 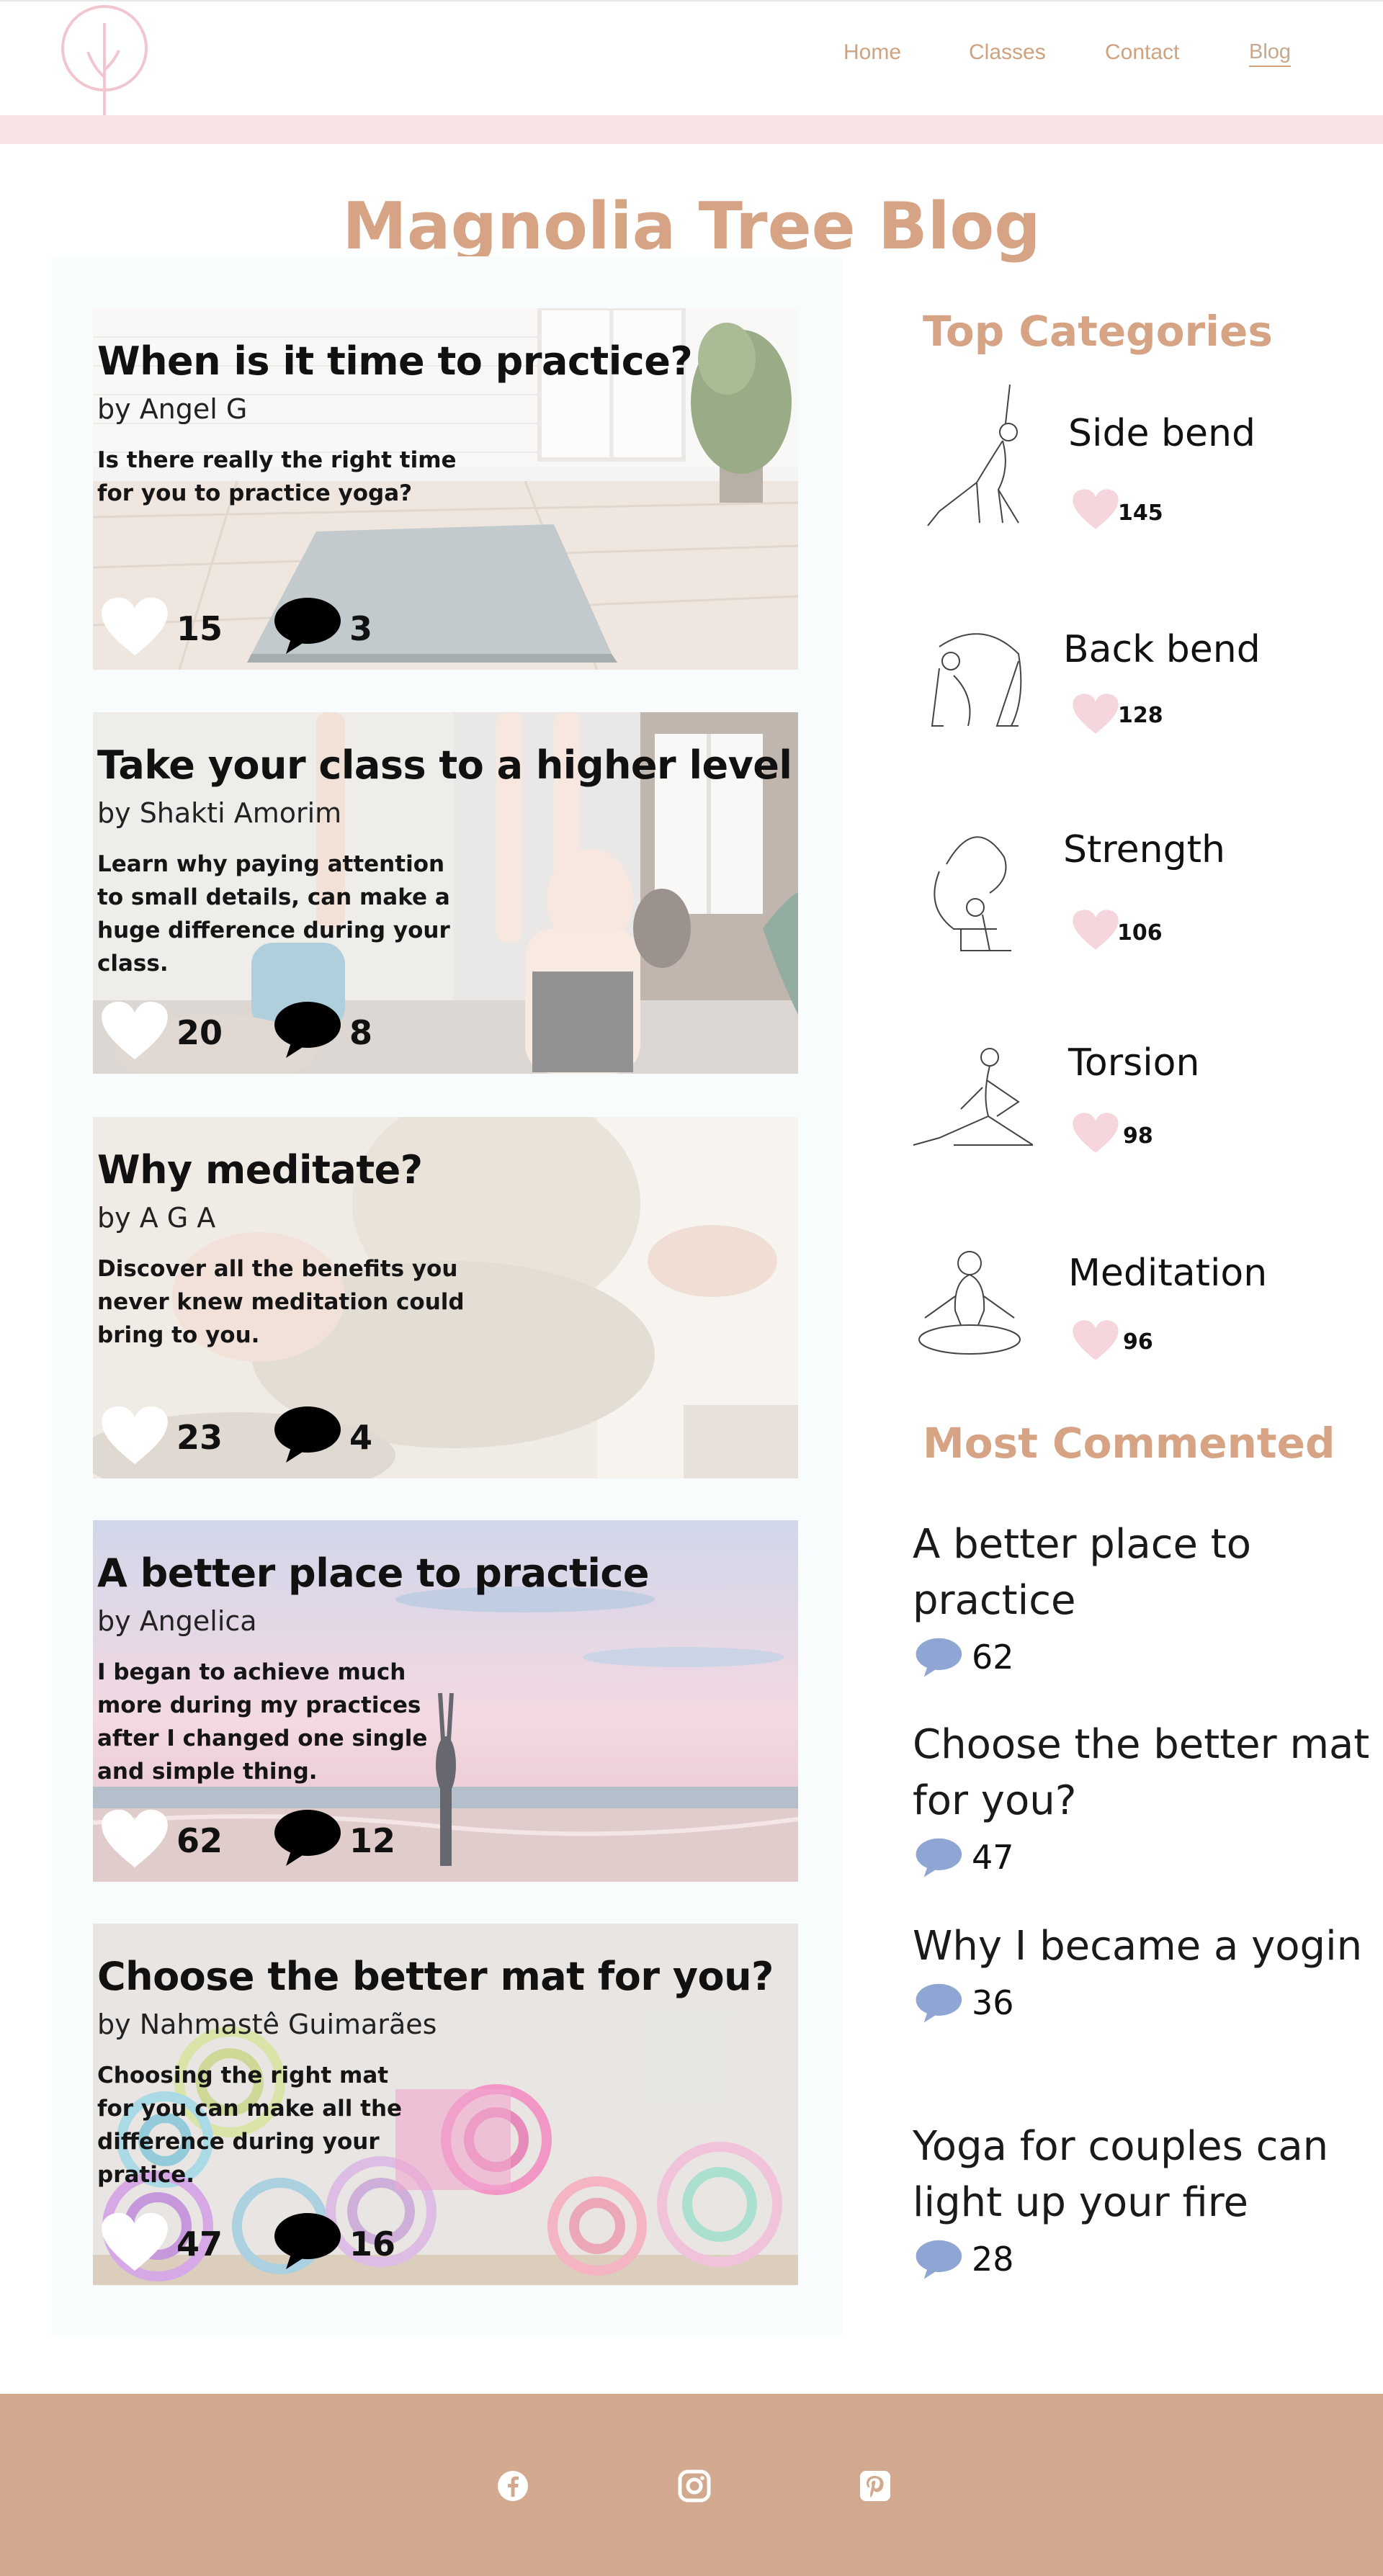 I want to click on category-count: 98, so click(x=1138, y=1136).